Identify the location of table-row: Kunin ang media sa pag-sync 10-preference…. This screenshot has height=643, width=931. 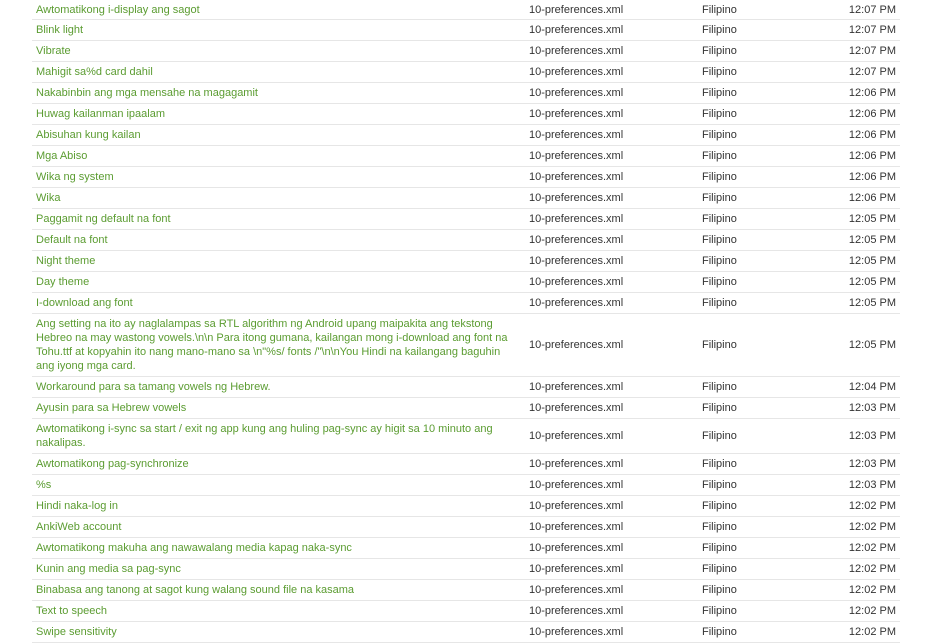
(466, 569).